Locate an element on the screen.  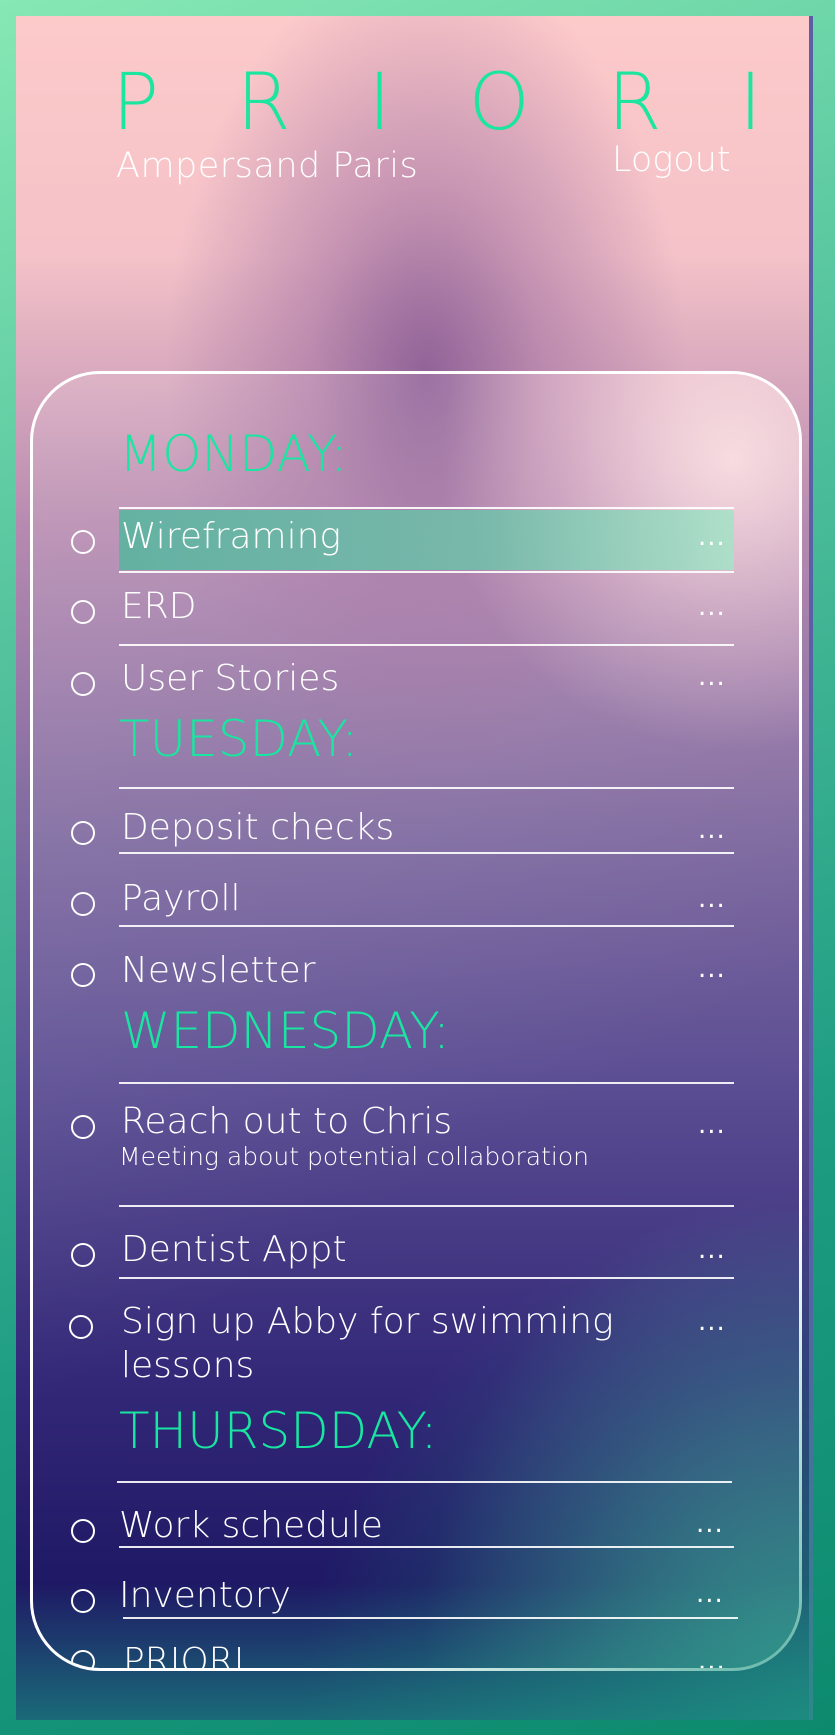
task-title: Deposit checks is located at coordinates (257, 828).